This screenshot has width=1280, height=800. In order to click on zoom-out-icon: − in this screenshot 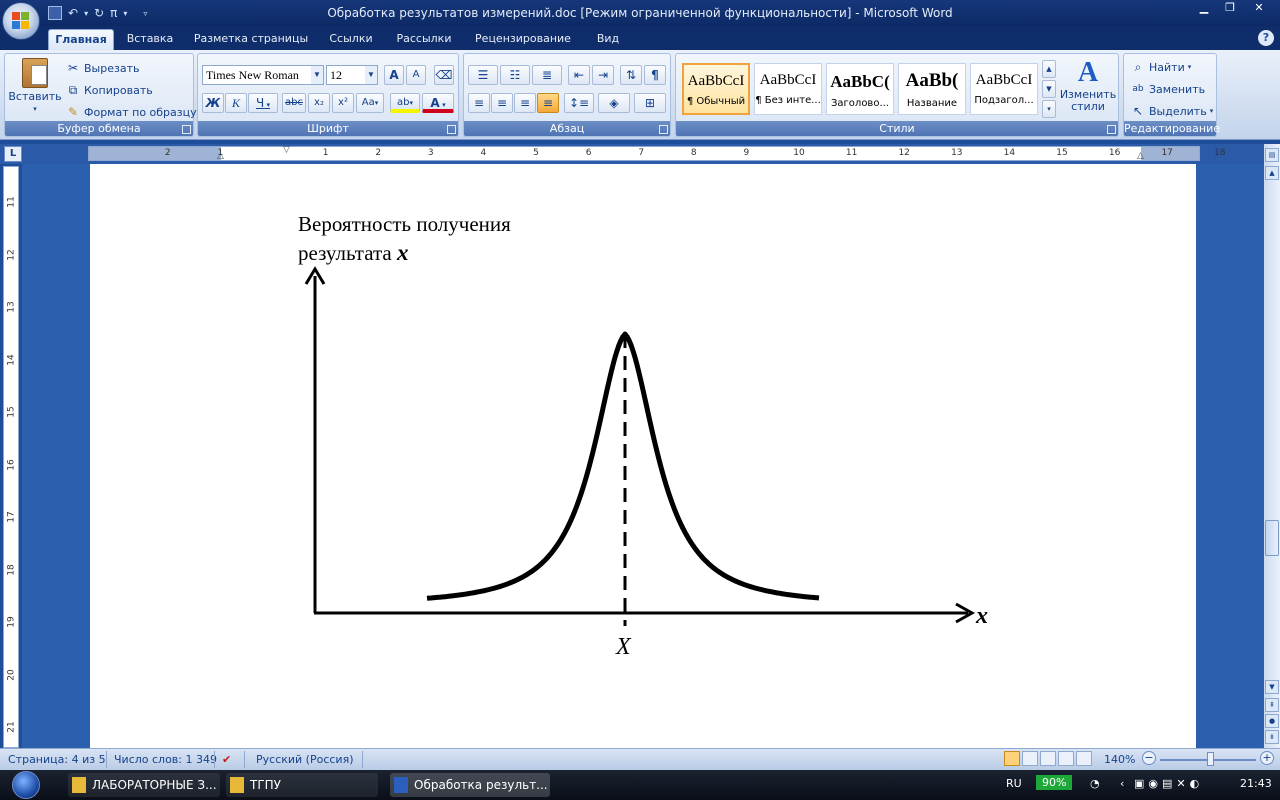, I will do `click(1149, 758)`.